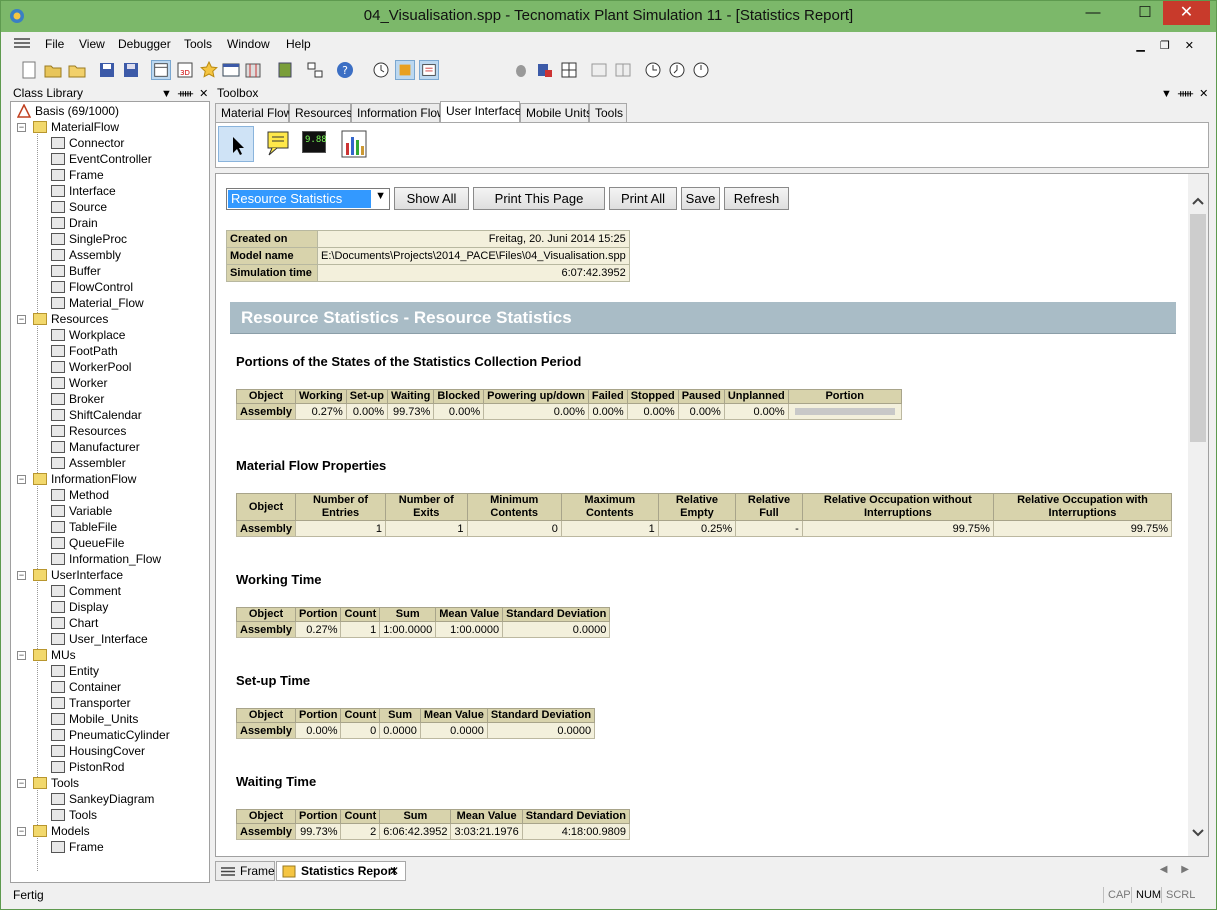  What do you see at coordinates (315, 70) in the screenshot?
I see `network-icon` at bounding box center [315, 70].